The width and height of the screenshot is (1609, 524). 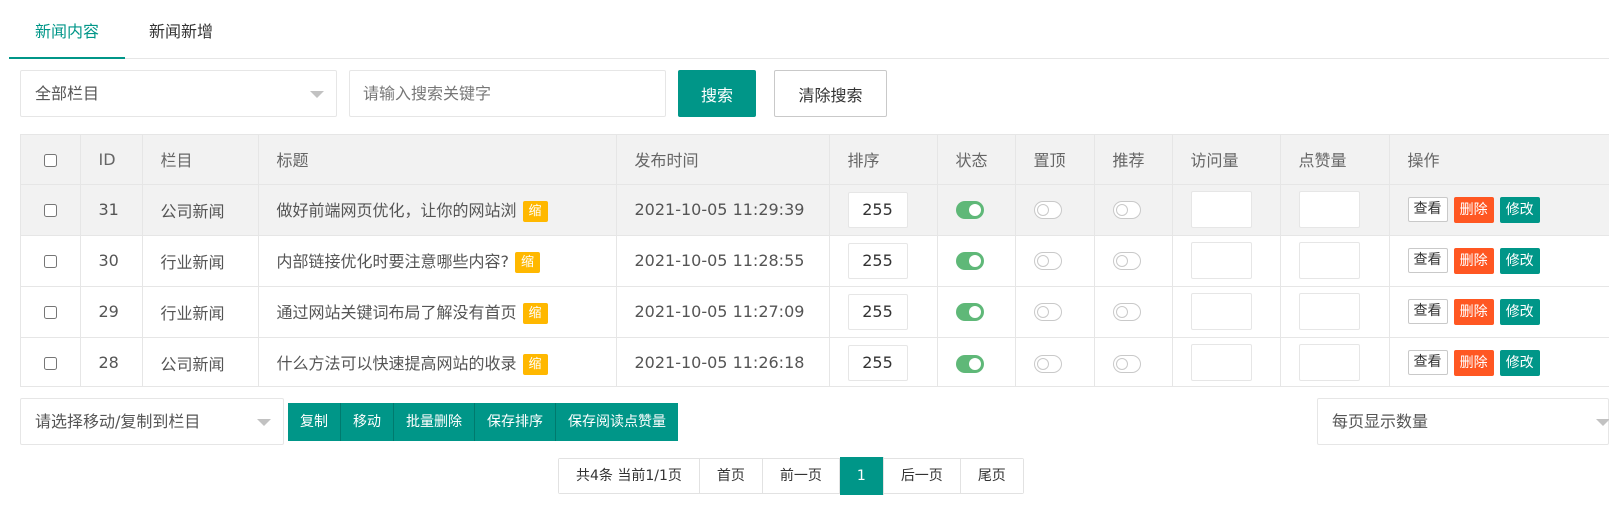 I want to click on header-status: 状态, so click(x=976, y=160).